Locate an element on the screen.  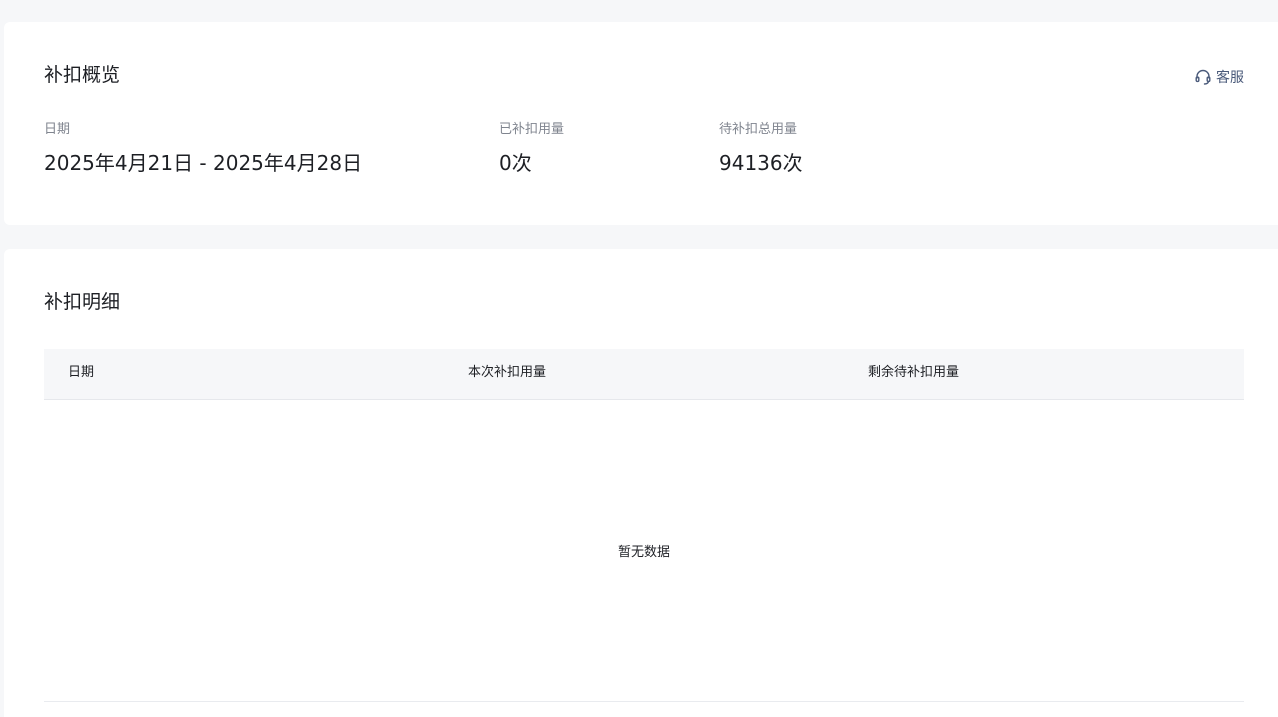
column-header-remaining-deduction: 剩余待补扣用量 is located at coordinates (914, 372).